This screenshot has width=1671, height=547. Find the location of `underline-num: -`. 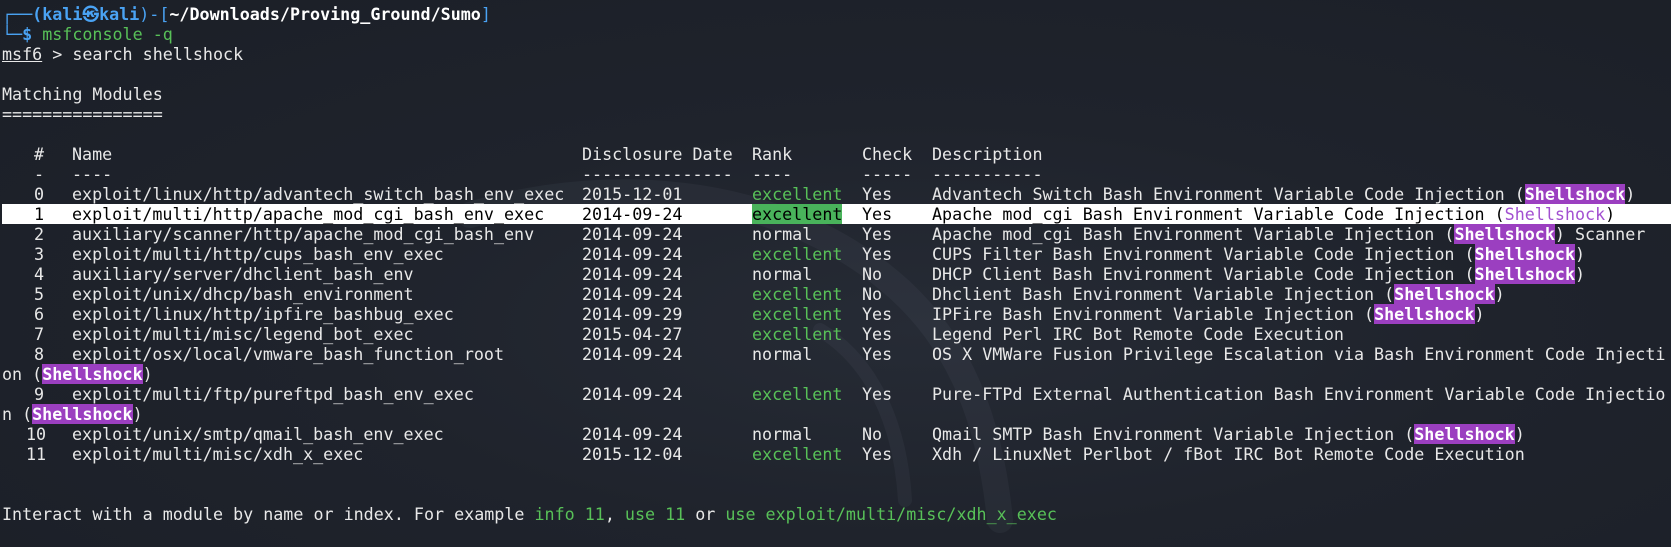

underline-num: - is located at coordinates (39, 174).